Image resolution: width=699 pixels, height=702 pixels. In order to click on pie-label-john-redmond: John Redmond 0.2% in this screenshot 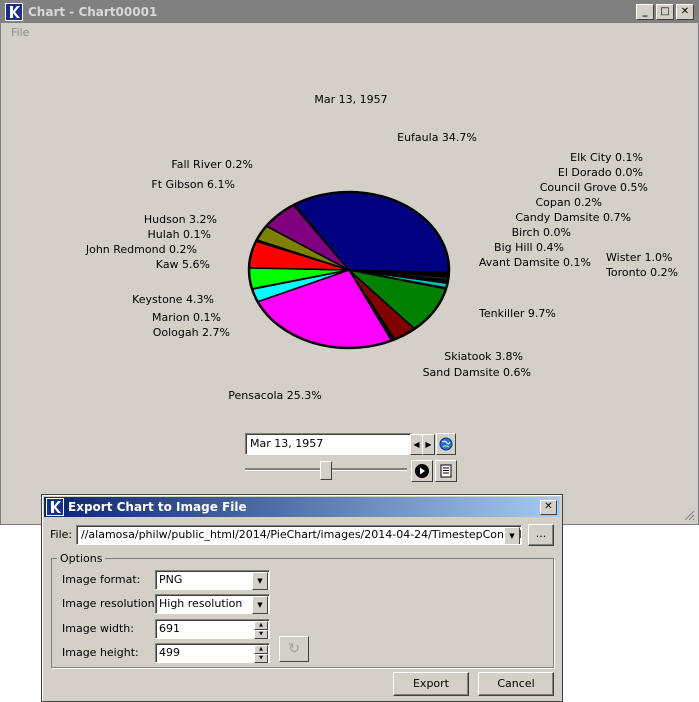, I will do `click(141, 249)`.